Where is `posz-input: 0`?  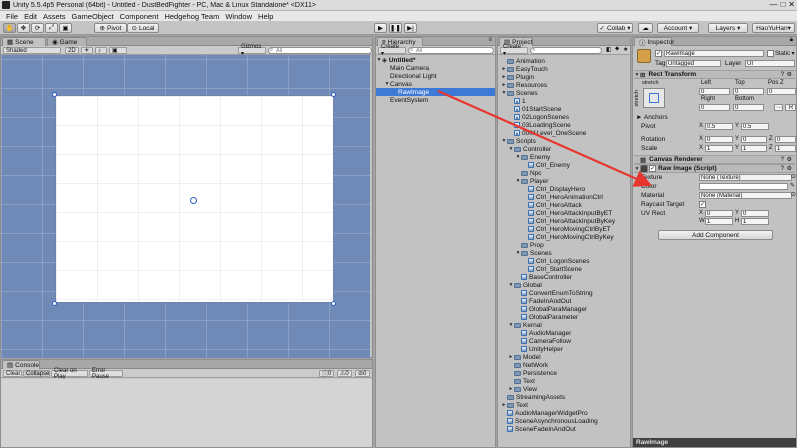 posz-input: 0 is located at coordinates (781, 91).